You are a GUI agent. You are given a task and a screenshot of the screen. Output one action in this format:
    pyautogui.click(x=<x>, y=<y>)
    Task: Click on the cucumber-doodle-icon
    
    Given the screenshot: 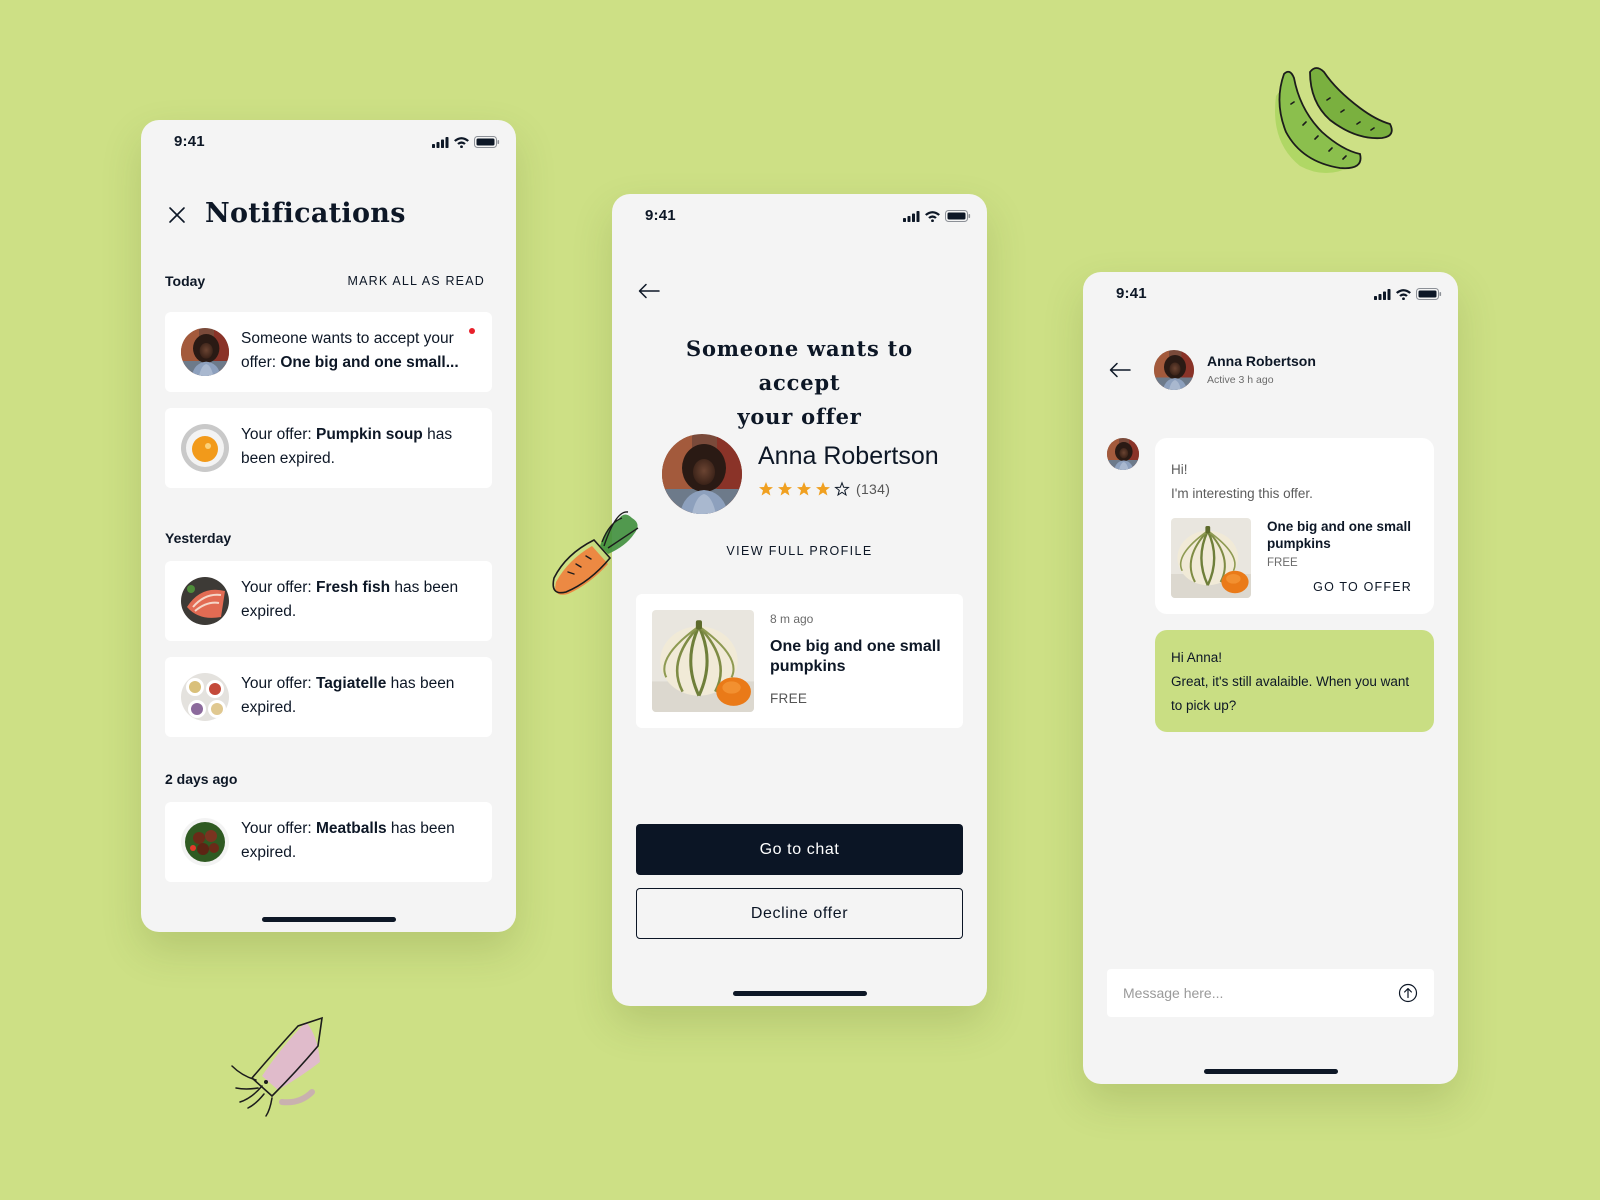 What is the action you would take?
    pyautogui.click(x=1334, y=120)
    